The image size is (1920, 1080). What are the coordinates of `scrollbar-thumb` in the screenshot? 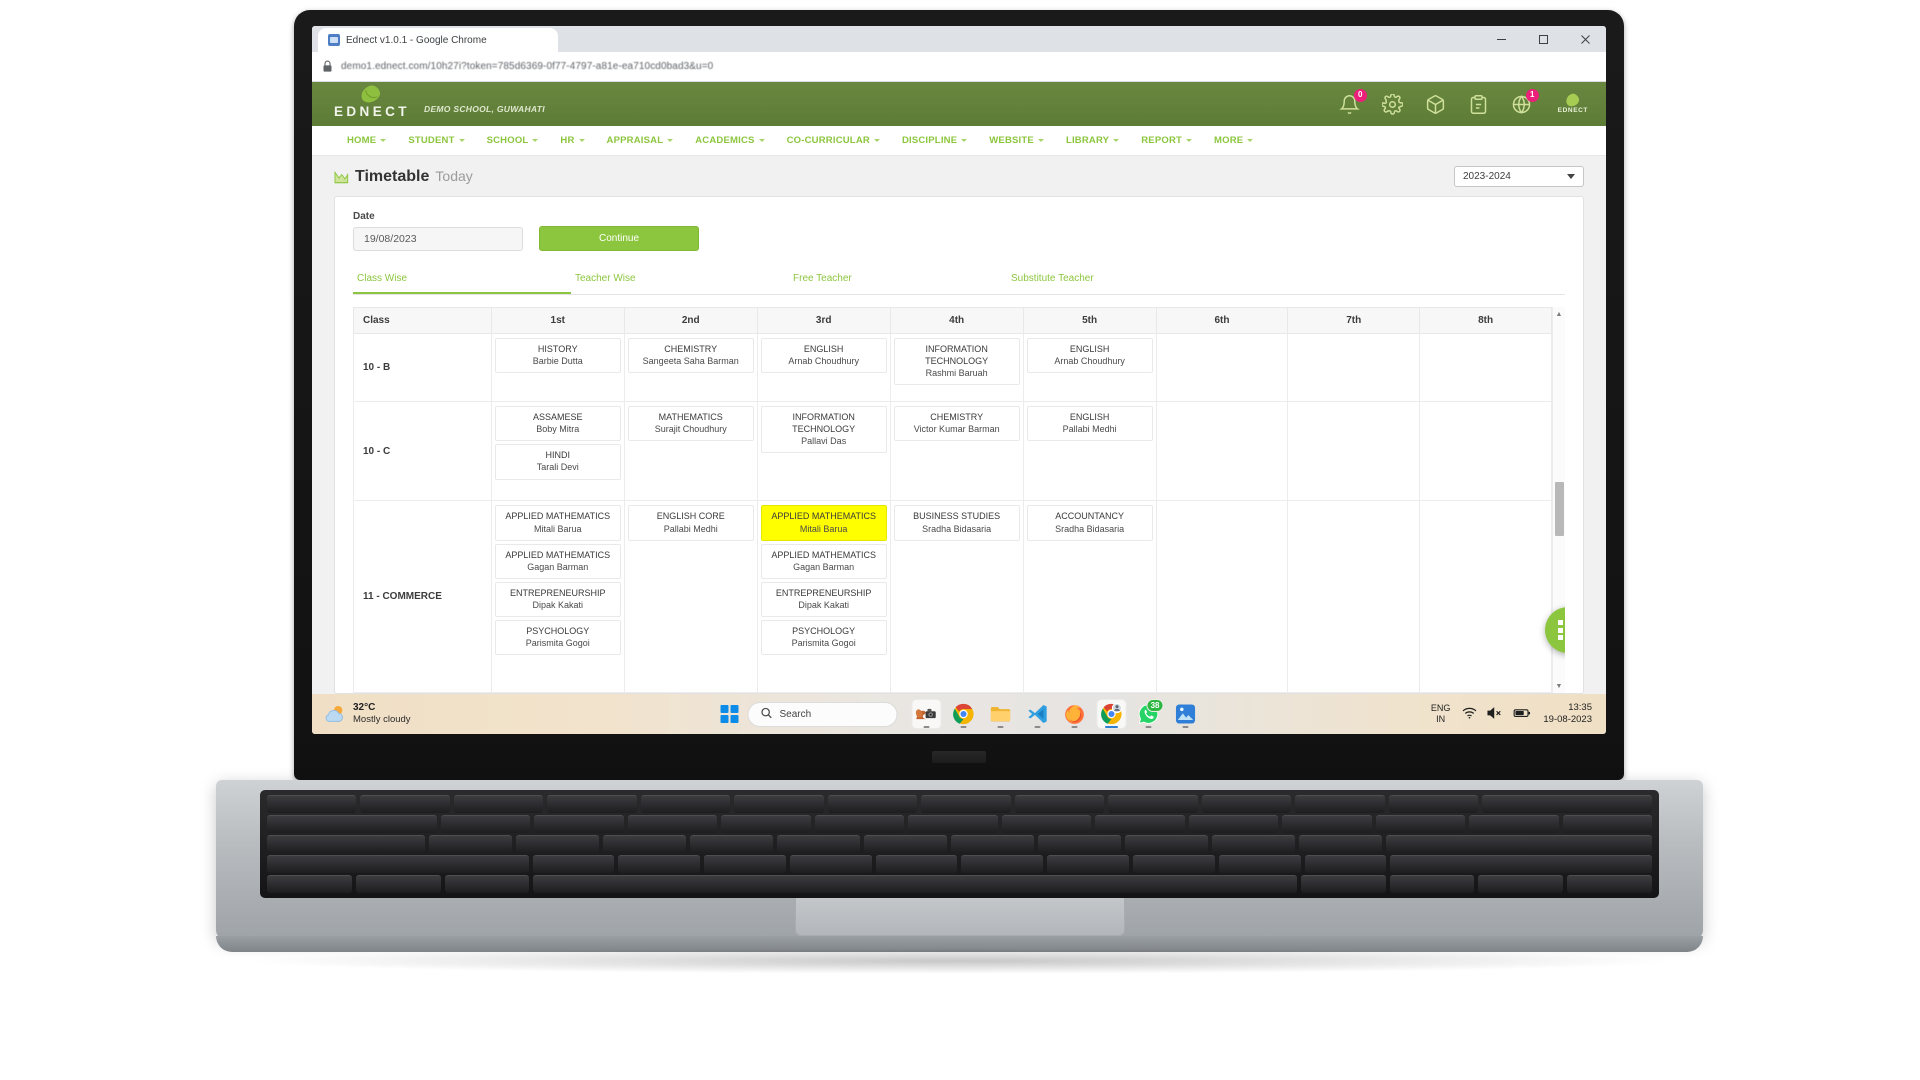 It's located at (1559, 509).